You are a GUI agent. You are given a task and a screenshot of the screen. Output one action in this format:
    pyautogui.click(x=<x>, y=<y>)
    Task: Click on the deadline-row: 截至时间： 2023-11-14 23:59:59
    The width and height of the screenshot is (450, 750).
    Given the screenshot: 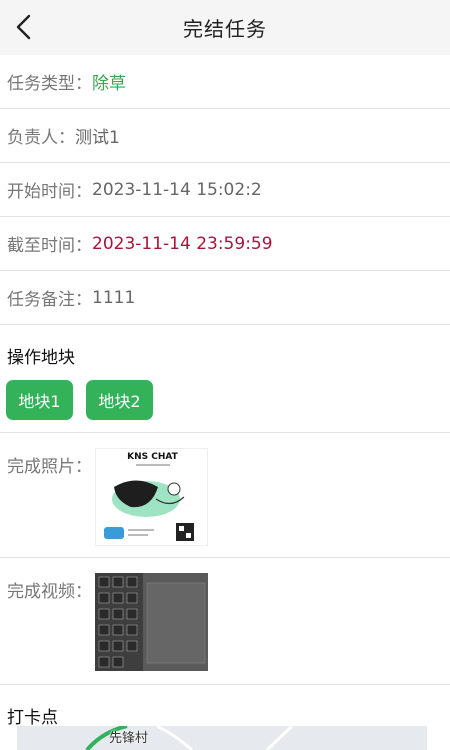 What is the action you would take?
    pyautogui.click(x=225, y=244)
    